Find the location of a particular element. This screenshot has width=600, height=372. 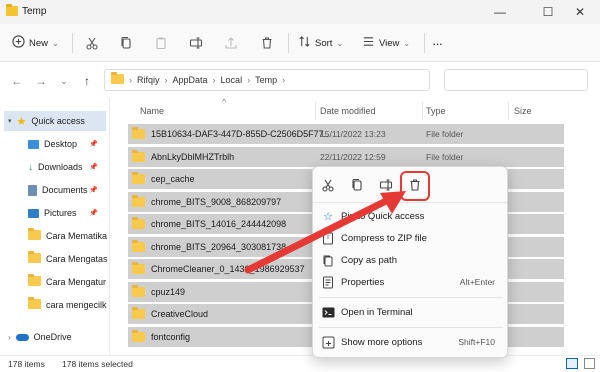

properties-item: Properties Alt+Enter is located at coordinates (410, 282).